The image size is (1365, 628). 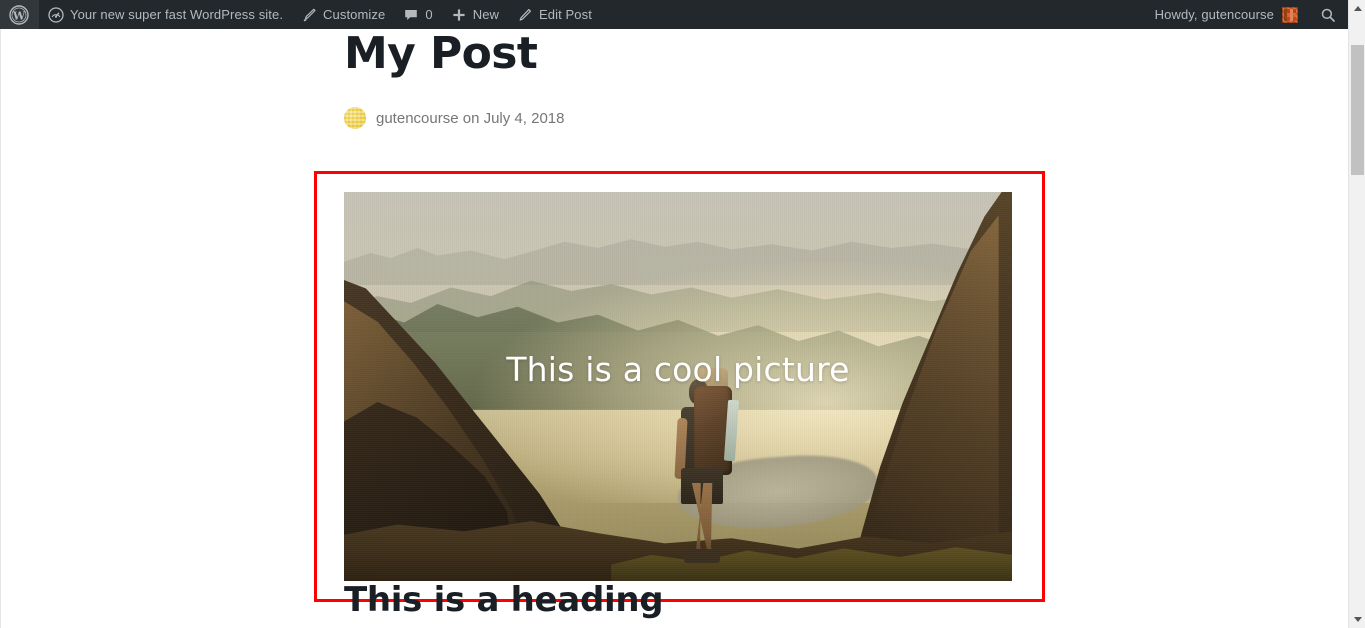 I want to click on byline-text: gutencourse on July 4, 2018, so click(x=470, y=118).